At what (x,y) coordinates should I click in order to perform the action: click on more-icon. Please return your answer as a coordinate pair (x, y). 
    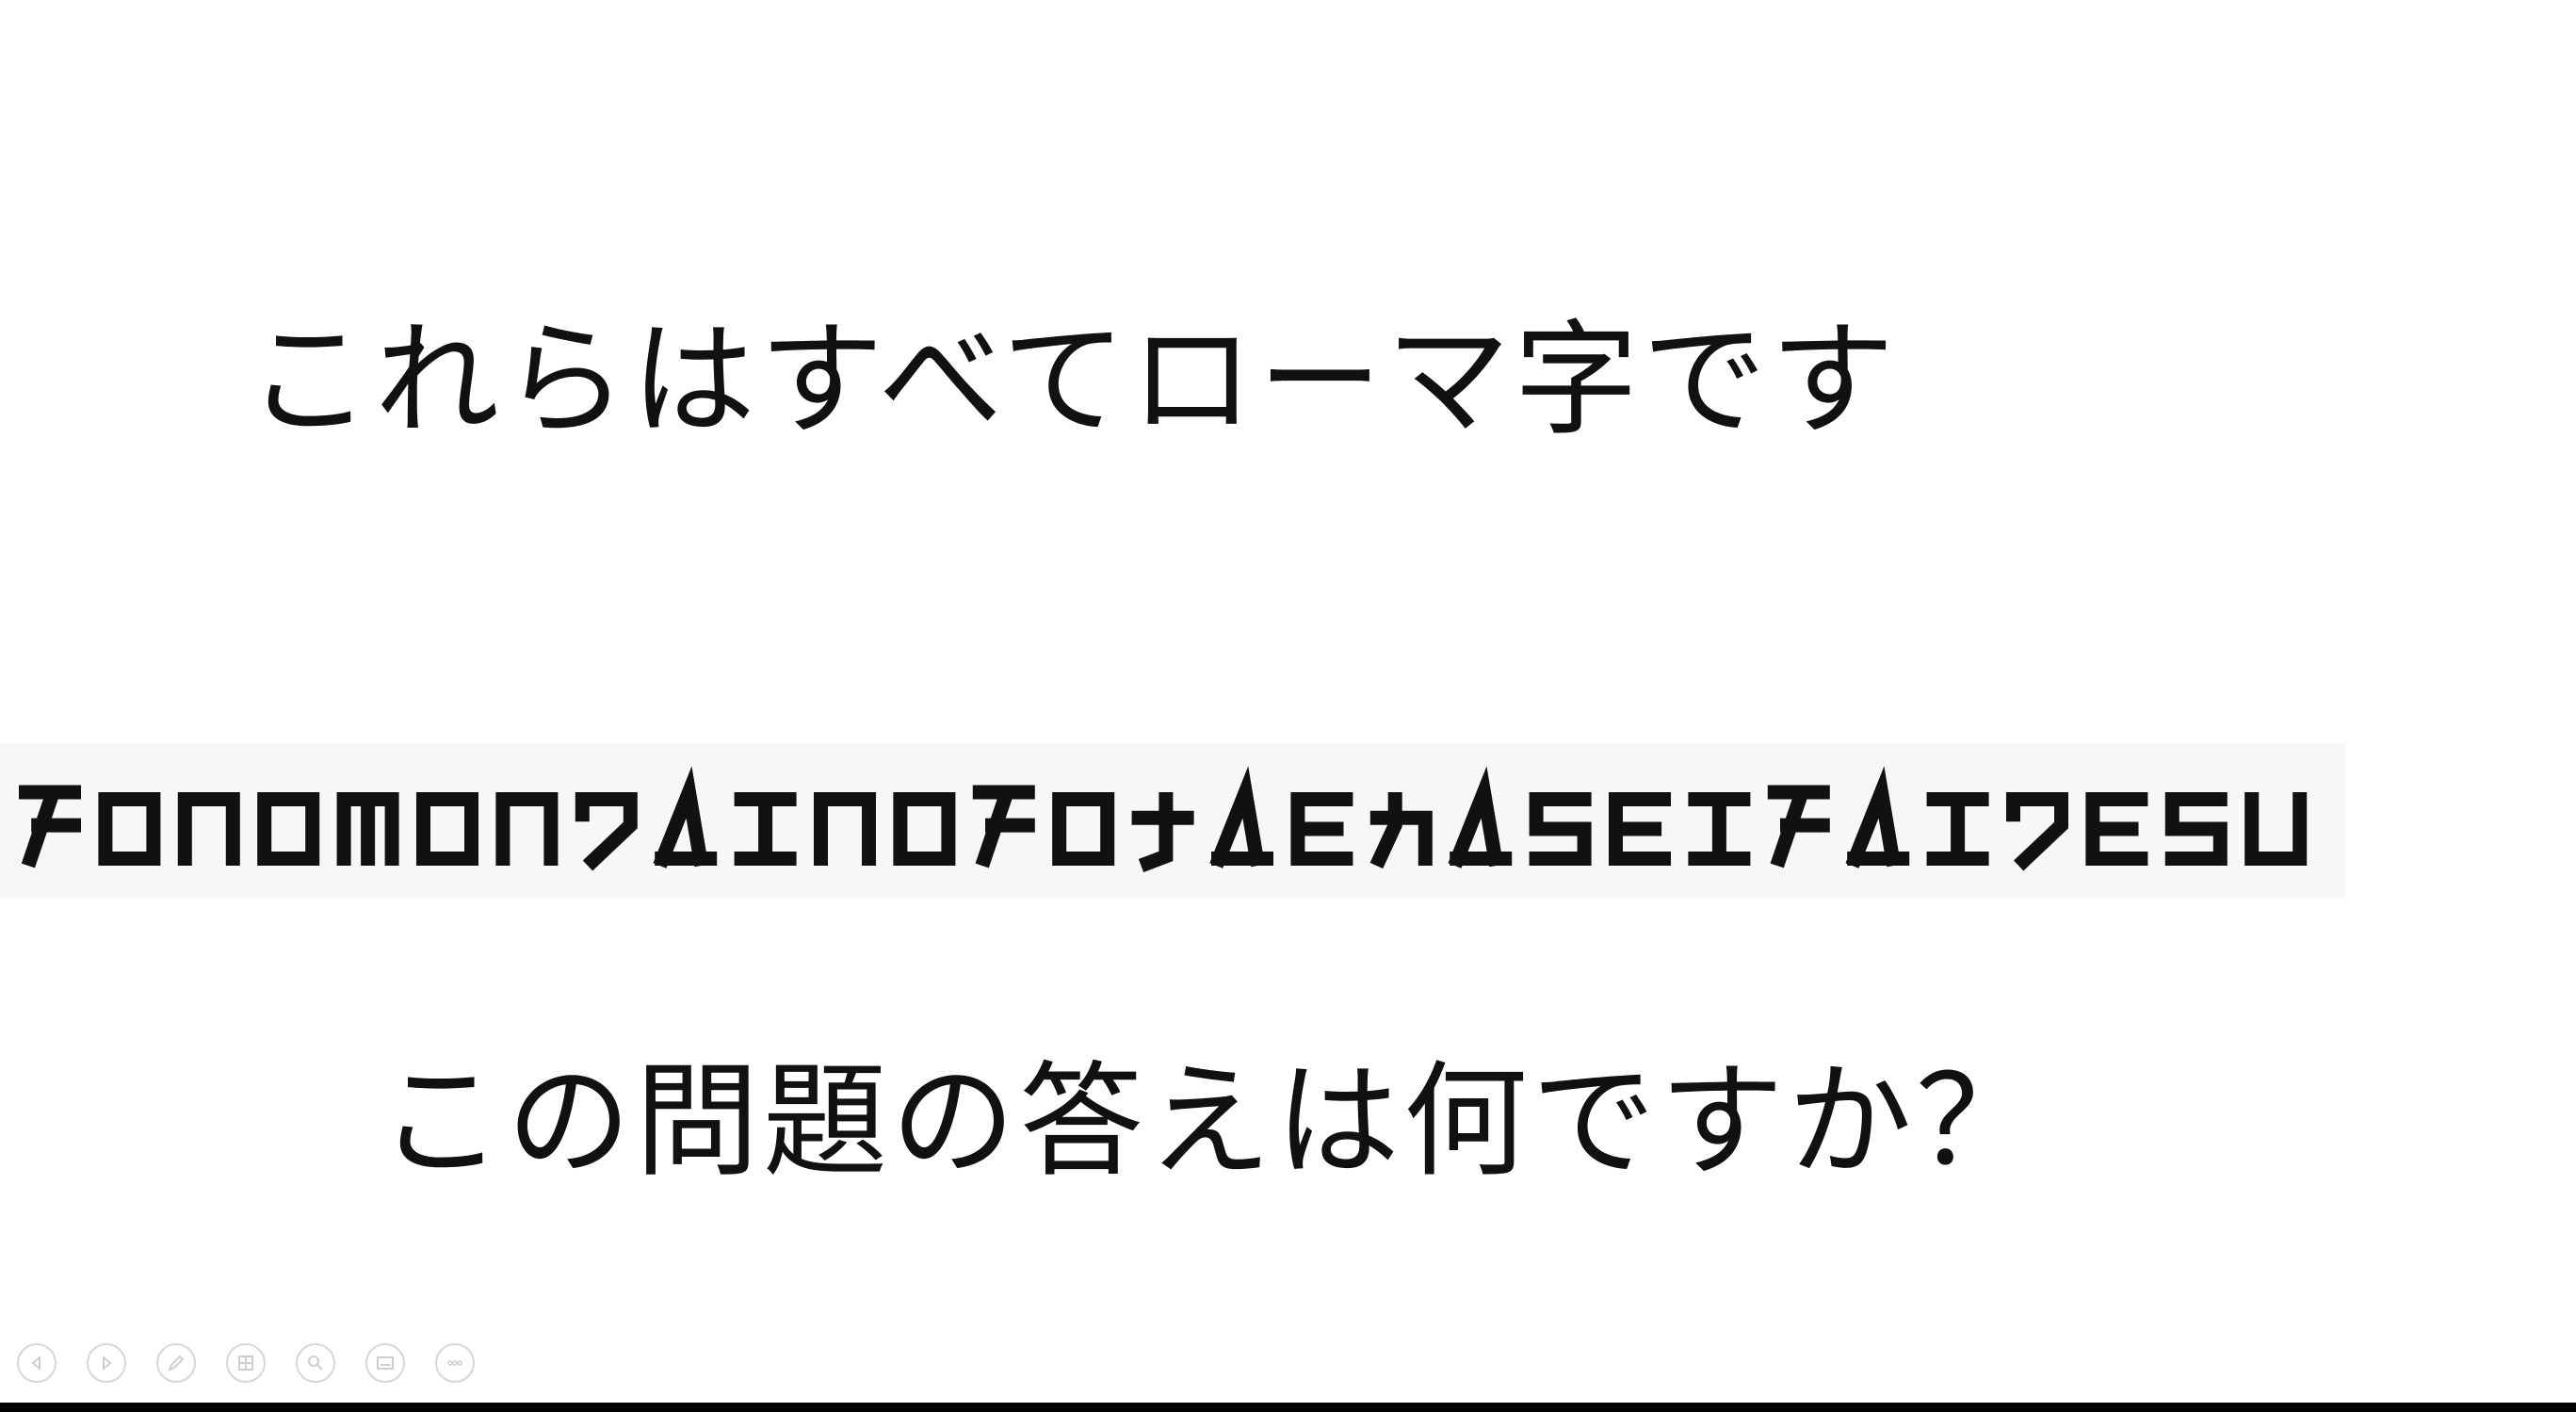
    Looking at the image, I should click on (454, 1363).